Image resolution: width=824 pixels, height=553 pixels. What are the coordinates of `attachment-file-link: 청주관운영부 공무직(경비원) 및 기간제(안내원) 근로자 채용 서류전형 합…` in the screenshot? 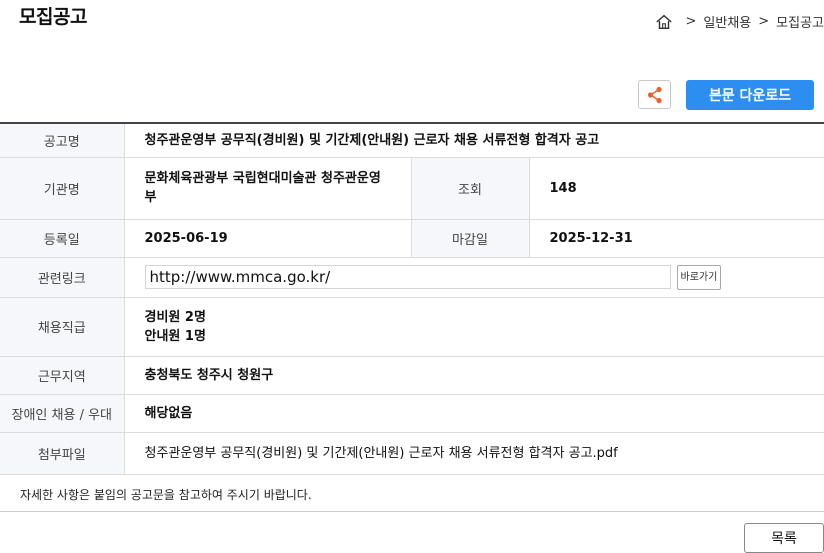 It's located at (474, 453).